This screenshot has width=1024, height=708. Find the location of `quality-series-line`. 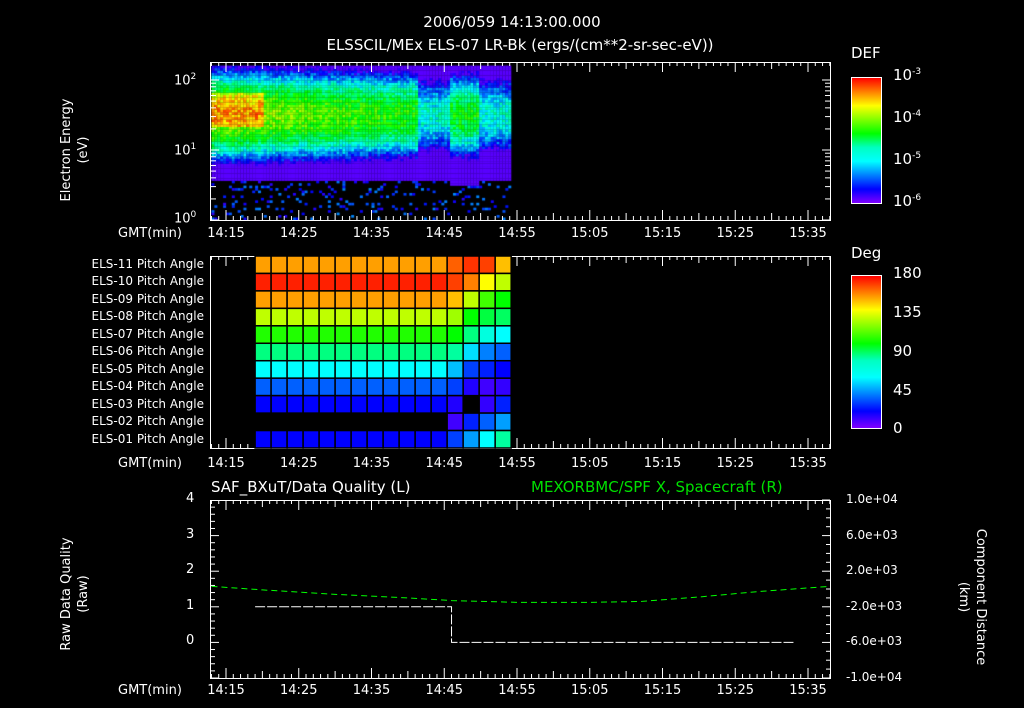

quality-series-line is located at coordinates (524, 624).